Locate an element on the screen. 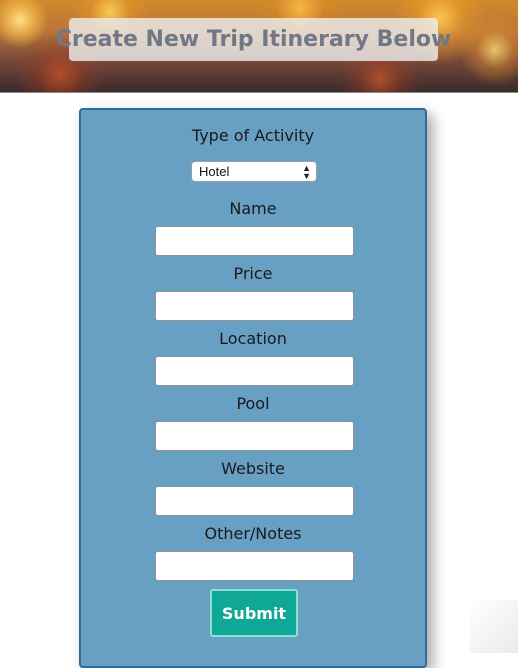  select-arrows-icon: ▲ ▼ is located at coordinates (306, 172).